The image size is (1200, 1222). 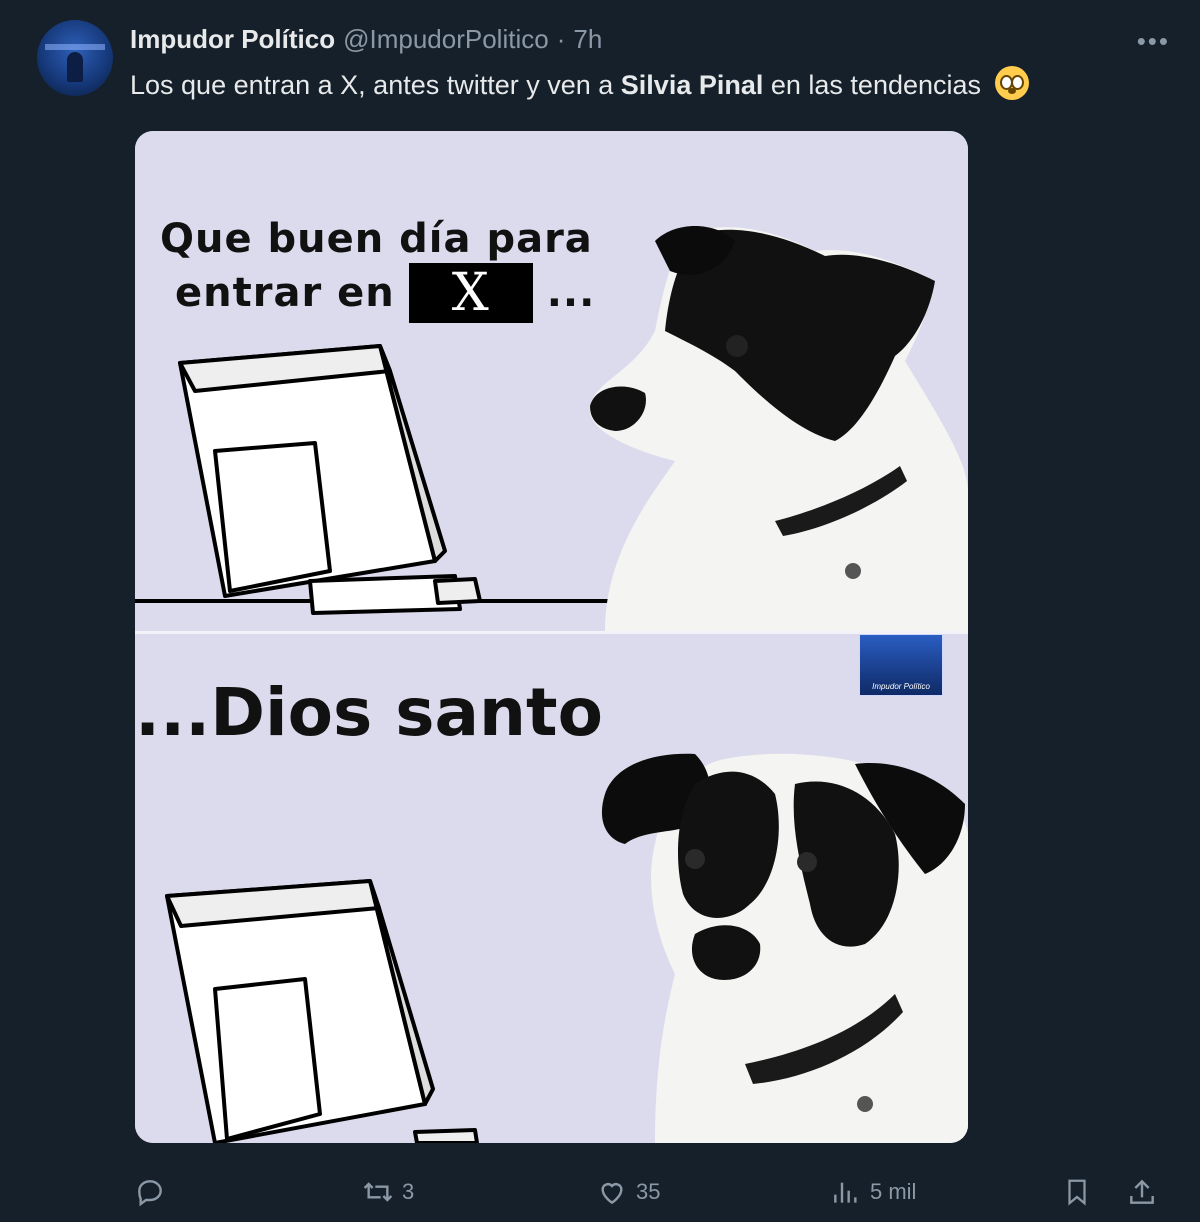 I want to click on tweet-avatar, so click(x=75, y=58).